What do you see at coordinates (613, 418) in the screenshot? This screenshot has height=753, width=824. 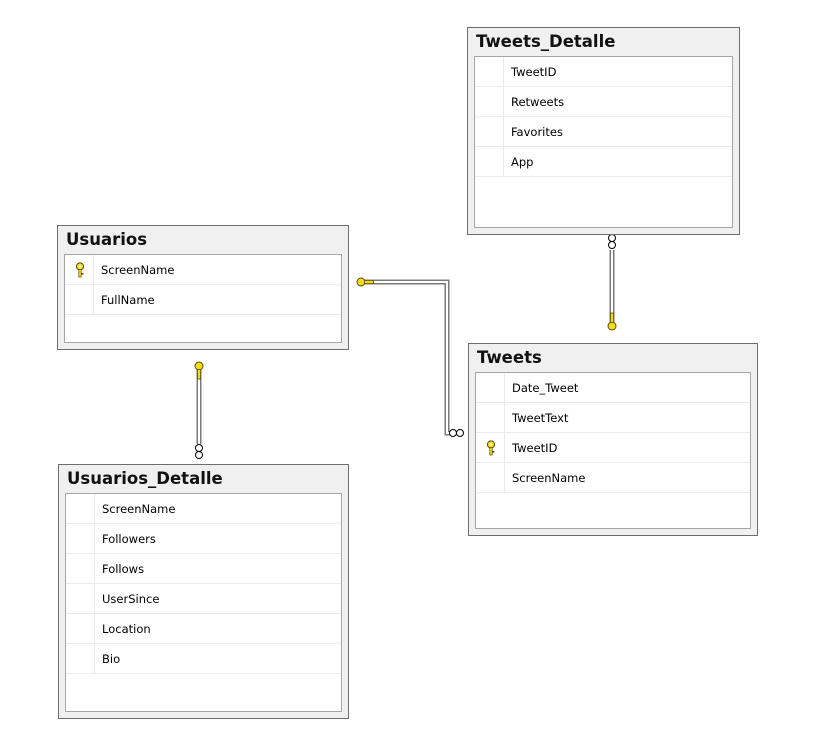 I see `column-row: TweetText` at bounding box center [613, 418].